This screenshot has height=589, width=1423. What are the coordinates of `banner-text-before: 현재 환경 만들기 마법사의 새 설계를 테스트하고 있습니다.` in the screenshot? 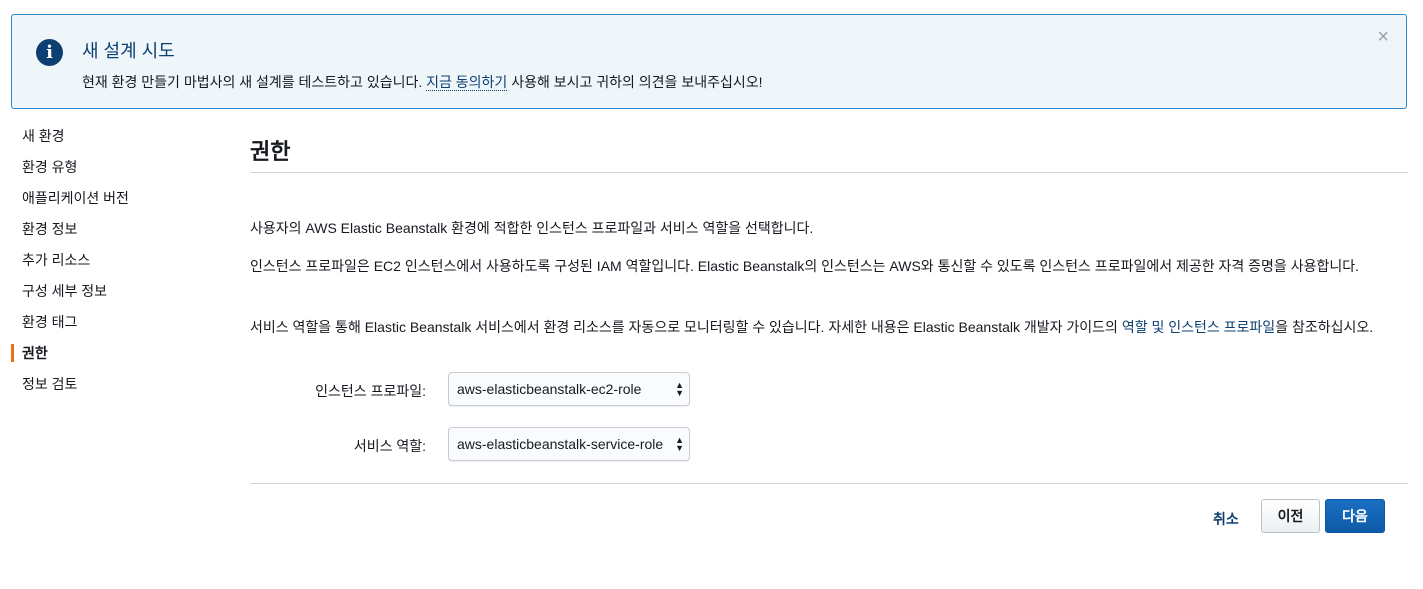 It's located at (254, 82).